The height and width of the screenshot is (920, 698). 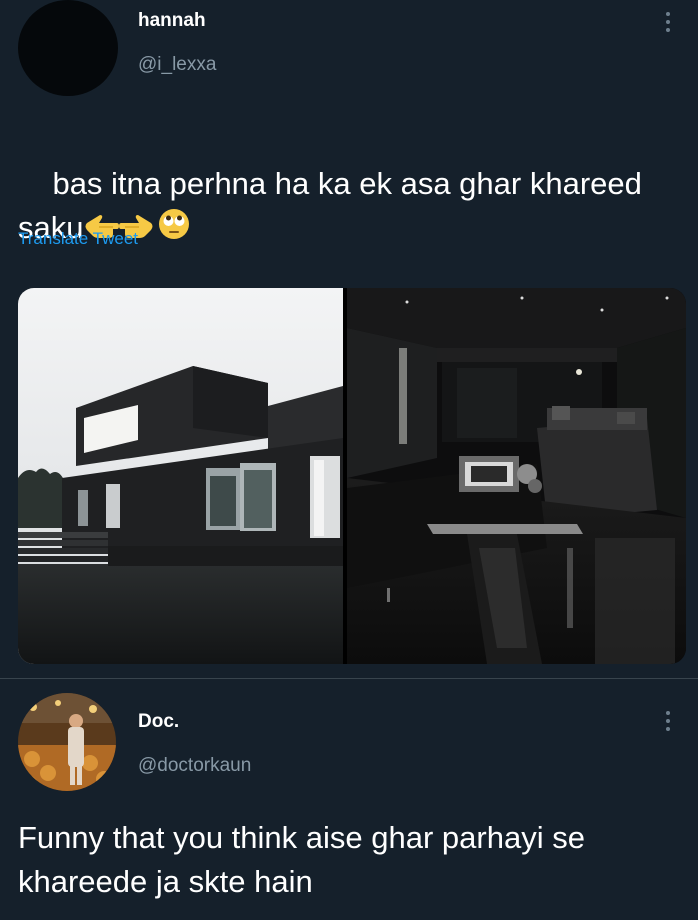 I want to click on translate-tweet-link: Translate Tweet, so click(x=78, y=239).